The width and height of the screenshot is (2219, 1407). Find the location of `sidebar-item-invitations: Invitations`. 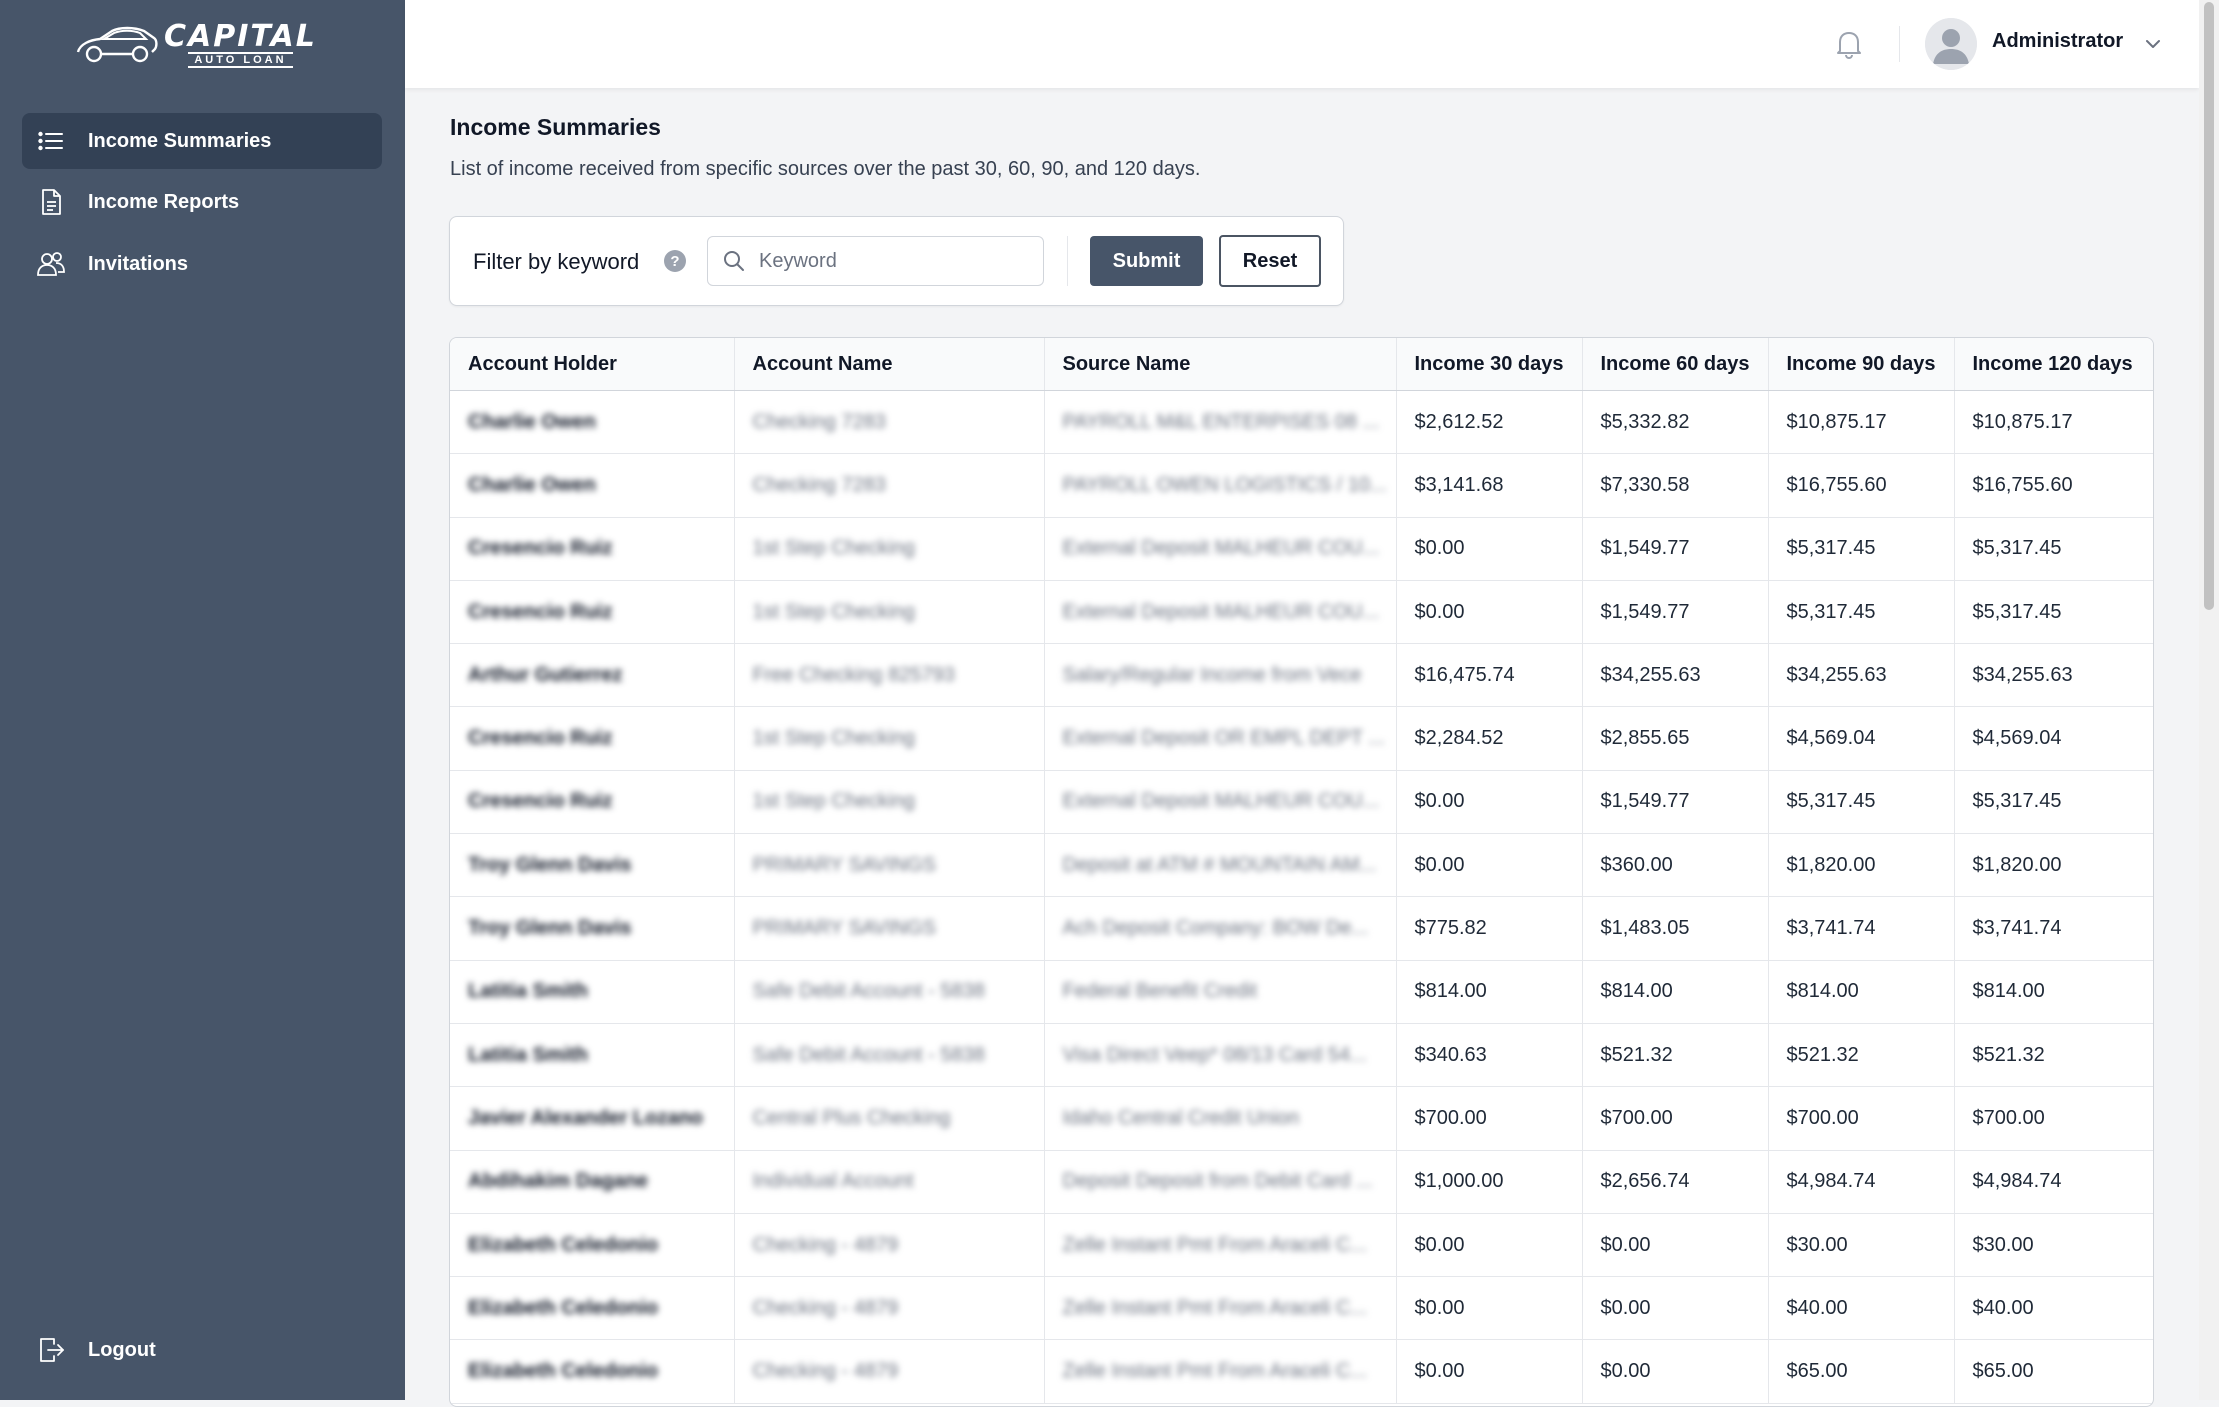

sidebar-item-invitations: Invitations is located at coordinates (202, 264).